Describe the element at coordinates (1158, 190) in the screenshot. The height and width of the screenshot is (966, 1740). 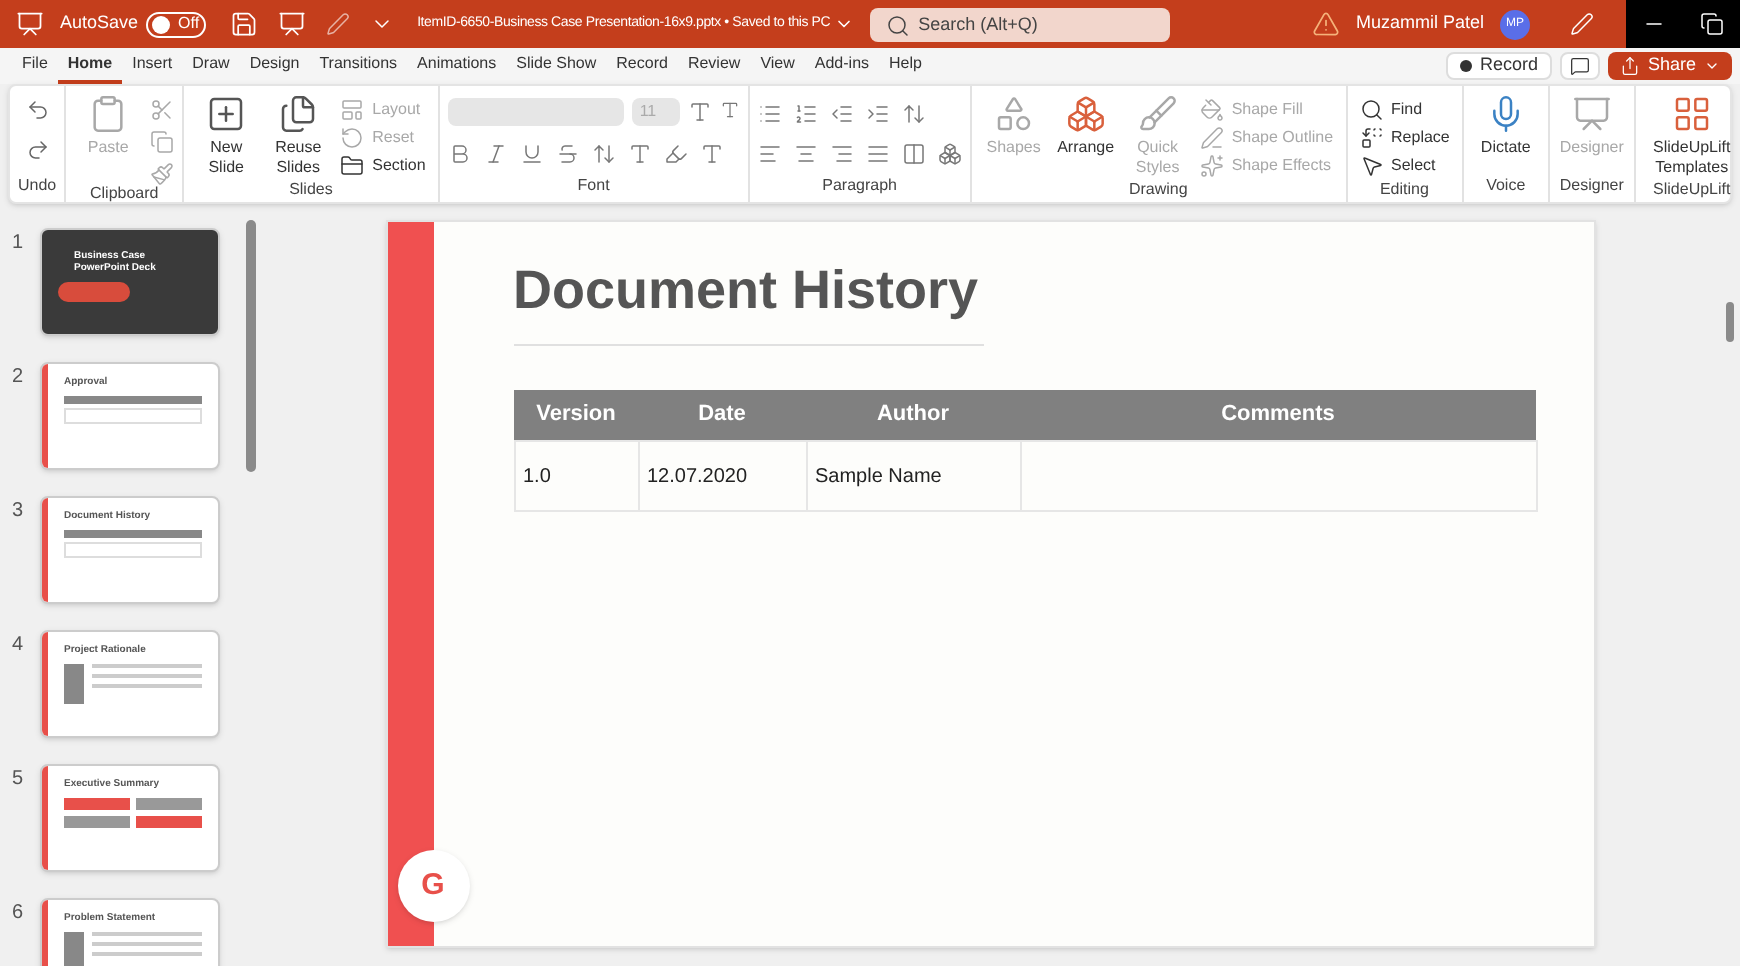
I see `group-label: Drawing` at that location.